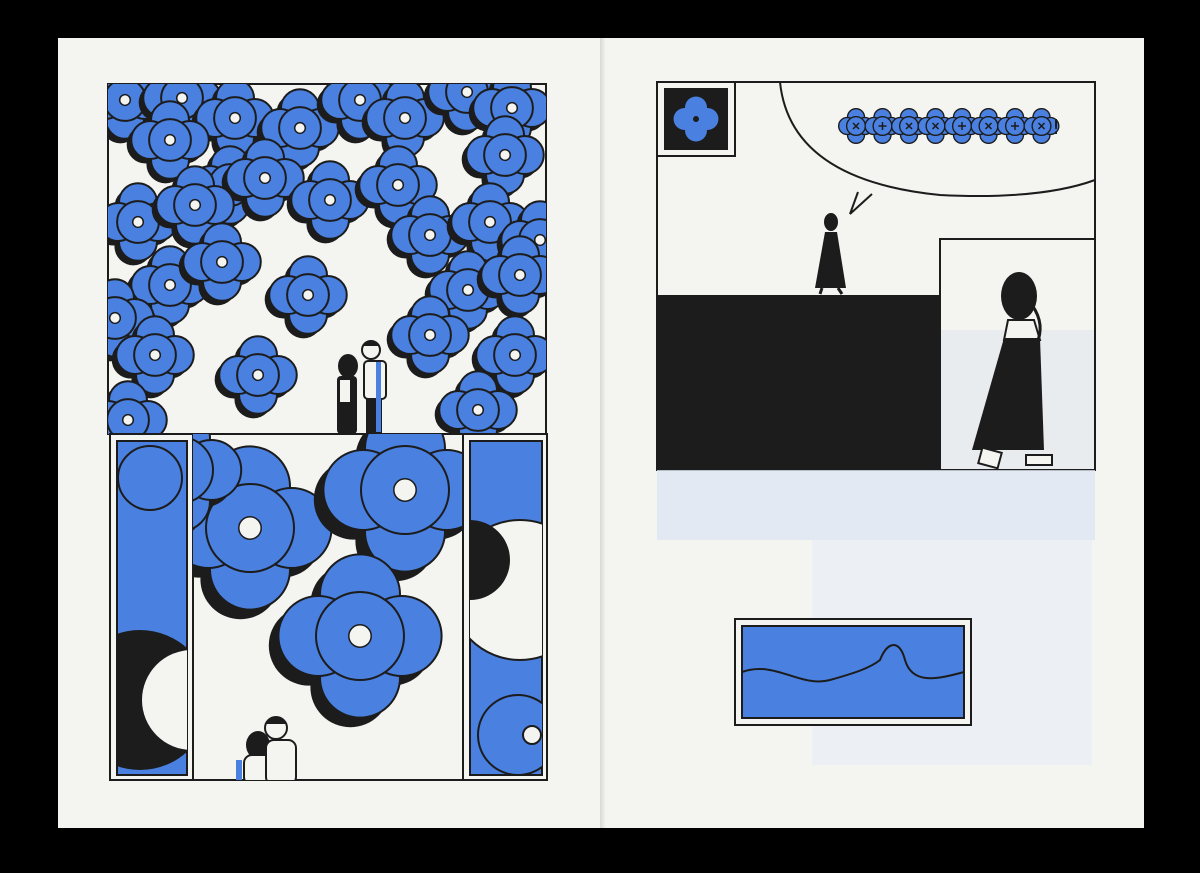 The height and width of the screenshot is (873, 1200). Describe the element at coordinates (798, 382) in the screenshot. I see `black-wall` at that location.